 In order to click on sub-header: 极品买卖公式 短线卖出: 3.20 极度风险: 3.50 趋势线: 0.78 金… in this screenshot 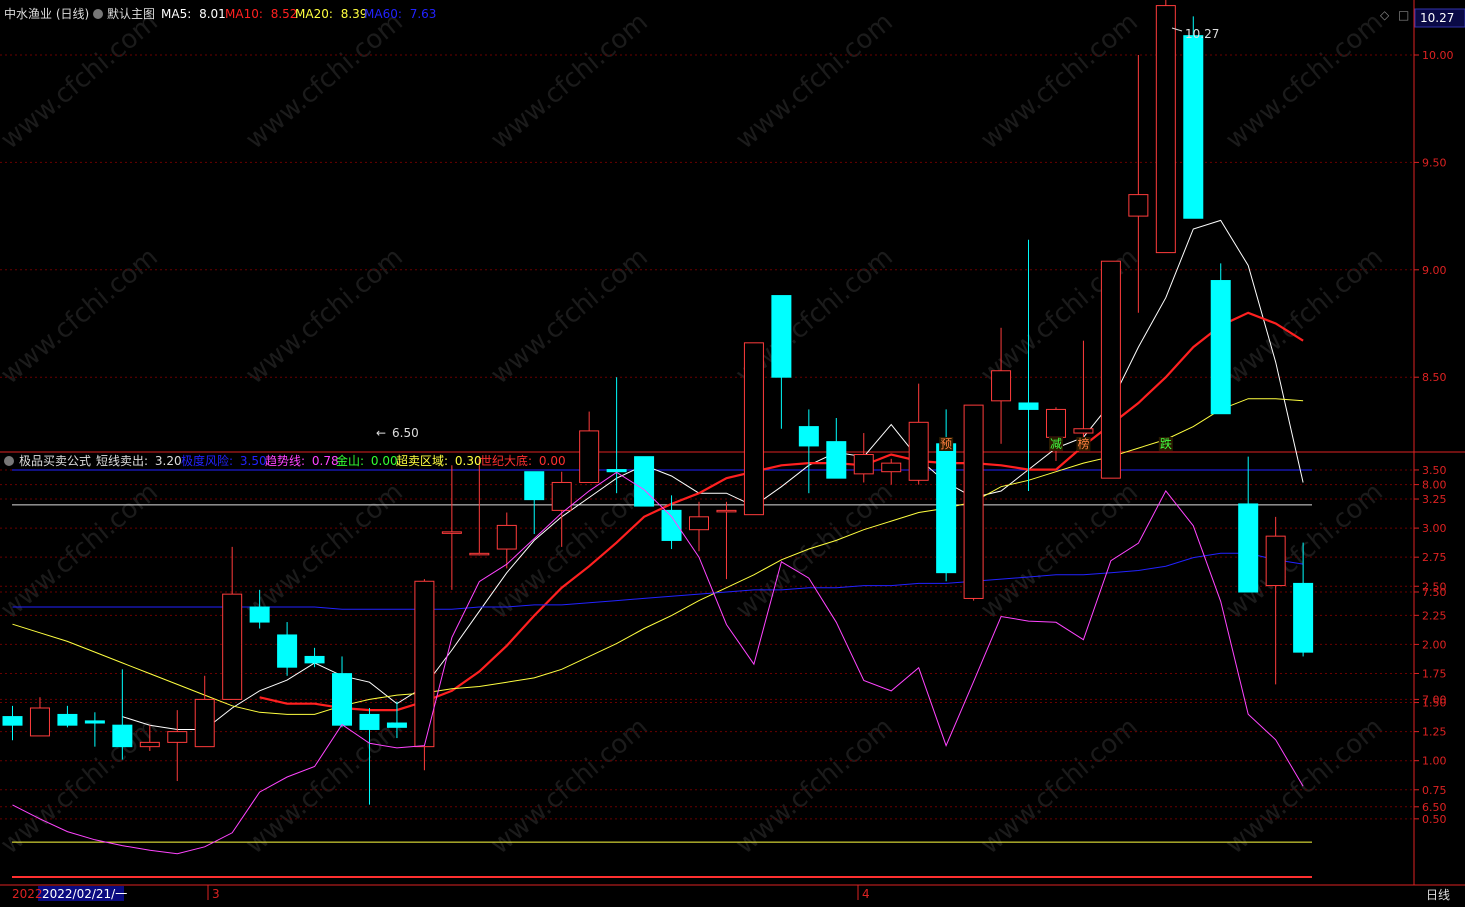, I will do `click(292, 460)`.